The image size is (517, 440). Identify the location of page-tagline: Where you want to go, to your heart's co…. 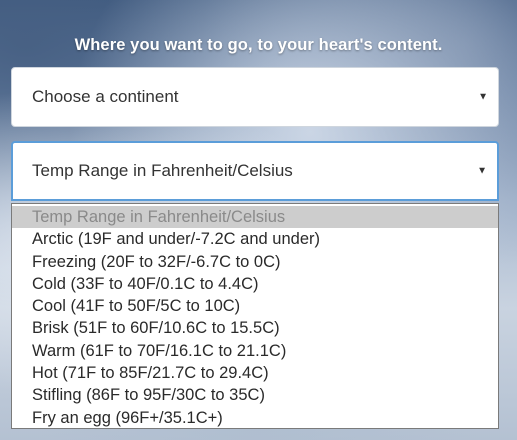
(258, 45).